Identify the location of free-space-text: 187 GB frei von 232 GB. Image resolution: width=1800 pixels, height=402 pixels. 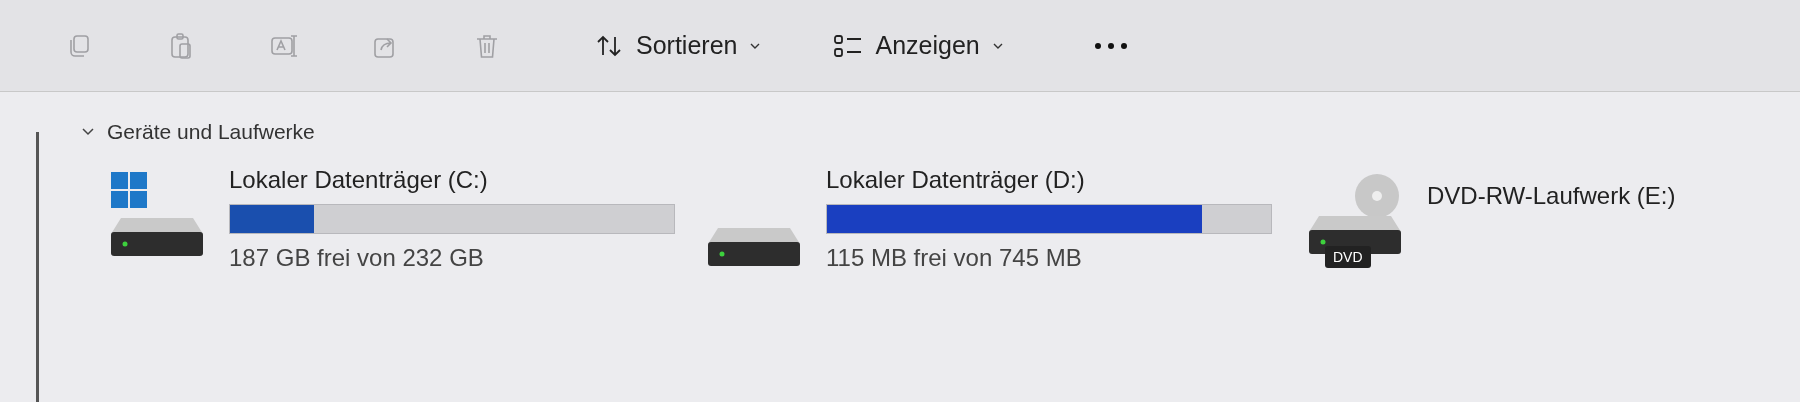
(357, 258).